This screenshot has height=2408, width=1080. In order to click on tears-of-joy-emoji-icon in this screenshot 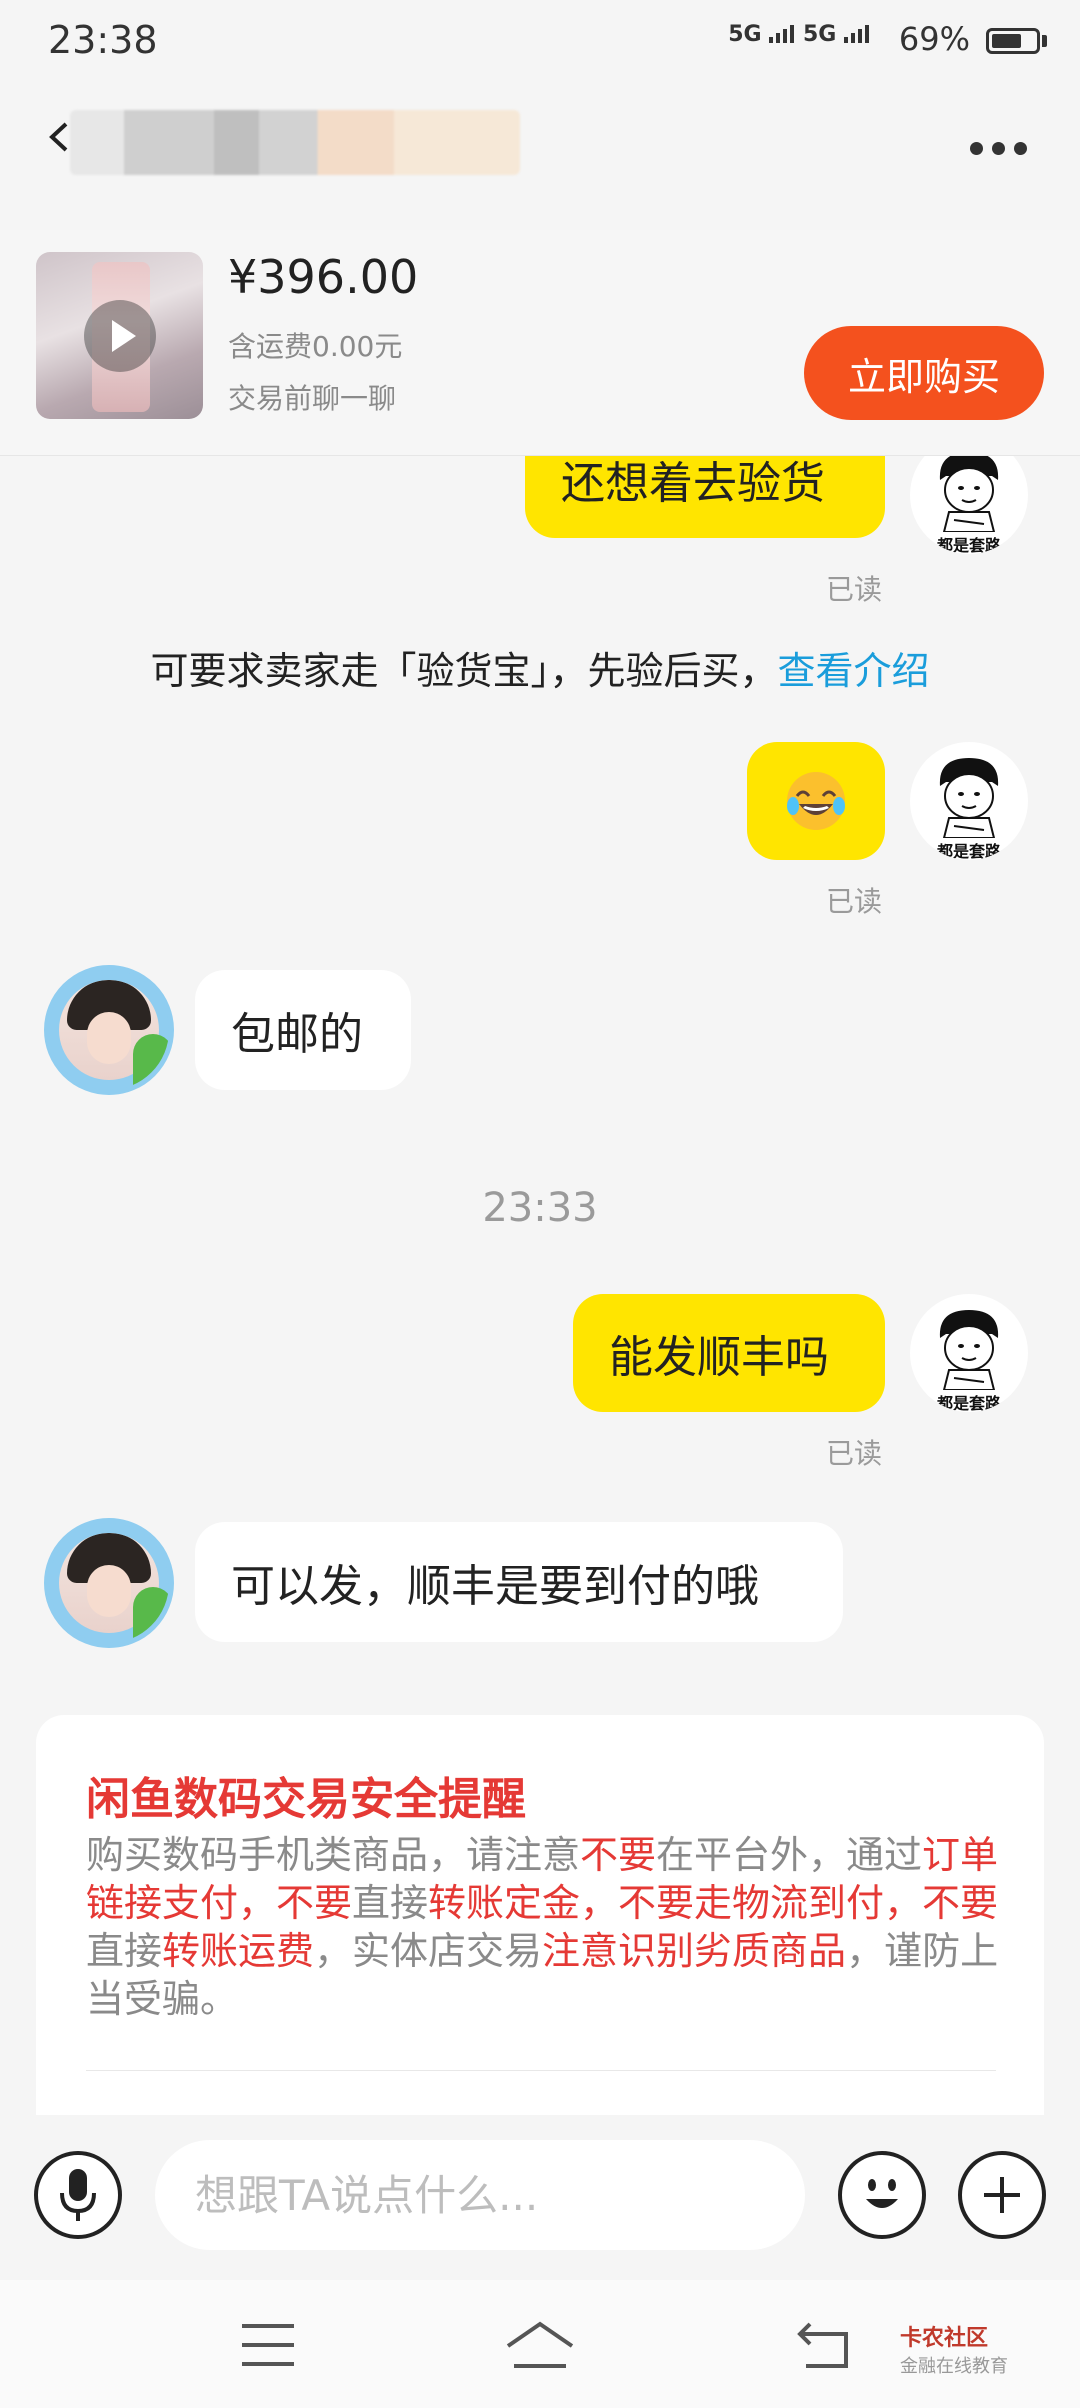, I will do `click(816, 801)`.